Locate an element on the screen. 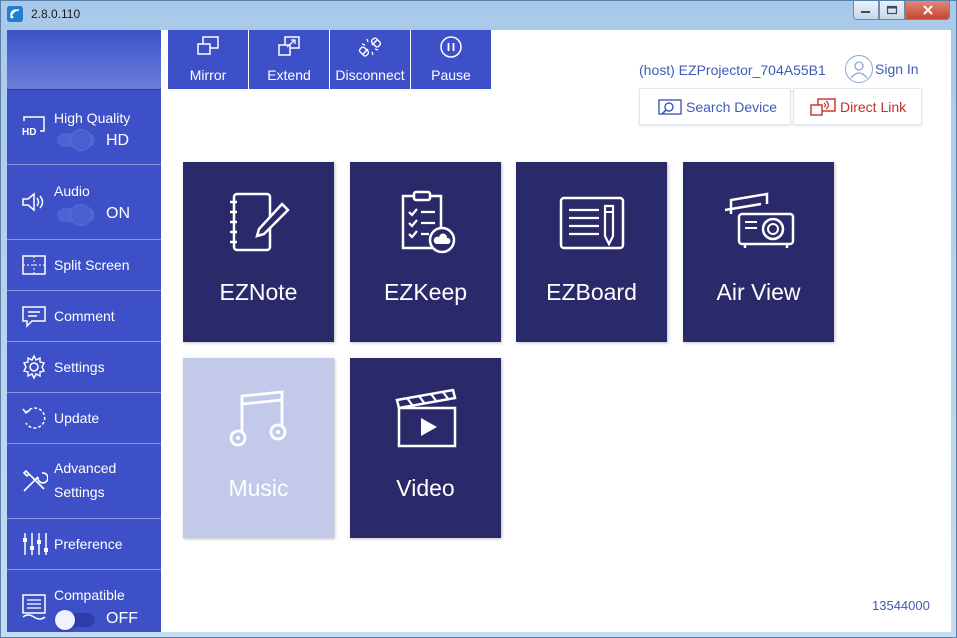 This screenshot has height=638, width=957. sidebar-item-high-quality: HD High Quality HD is located at coordinates (84, 127).